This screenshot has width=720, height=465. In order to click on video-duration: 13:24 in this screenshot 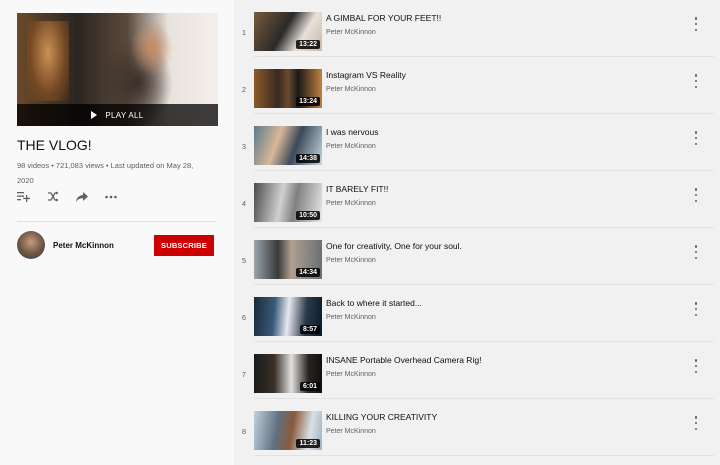, I will do `click(308, 101)`.